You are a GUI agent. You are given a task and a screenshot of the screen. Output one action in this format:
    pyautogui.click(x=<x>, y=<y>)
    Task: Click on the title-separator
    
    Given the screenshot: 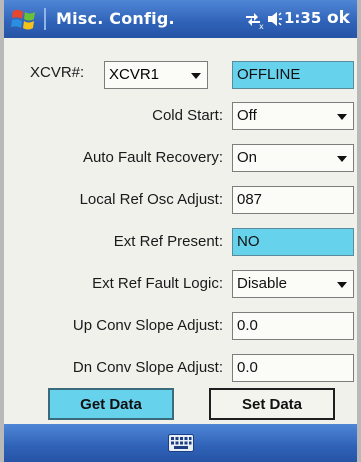 What is the action you would take?
    pyautogui.click(x=45, y=19)
    